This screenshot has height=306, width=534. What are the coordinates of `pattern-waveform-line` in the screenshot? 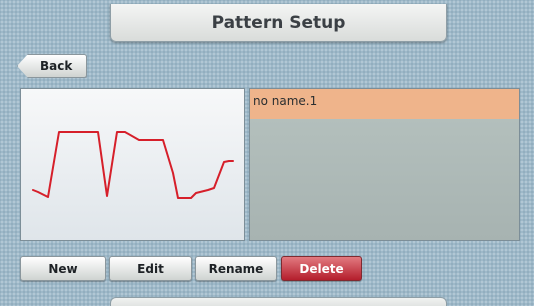 It's located at (133, 165).